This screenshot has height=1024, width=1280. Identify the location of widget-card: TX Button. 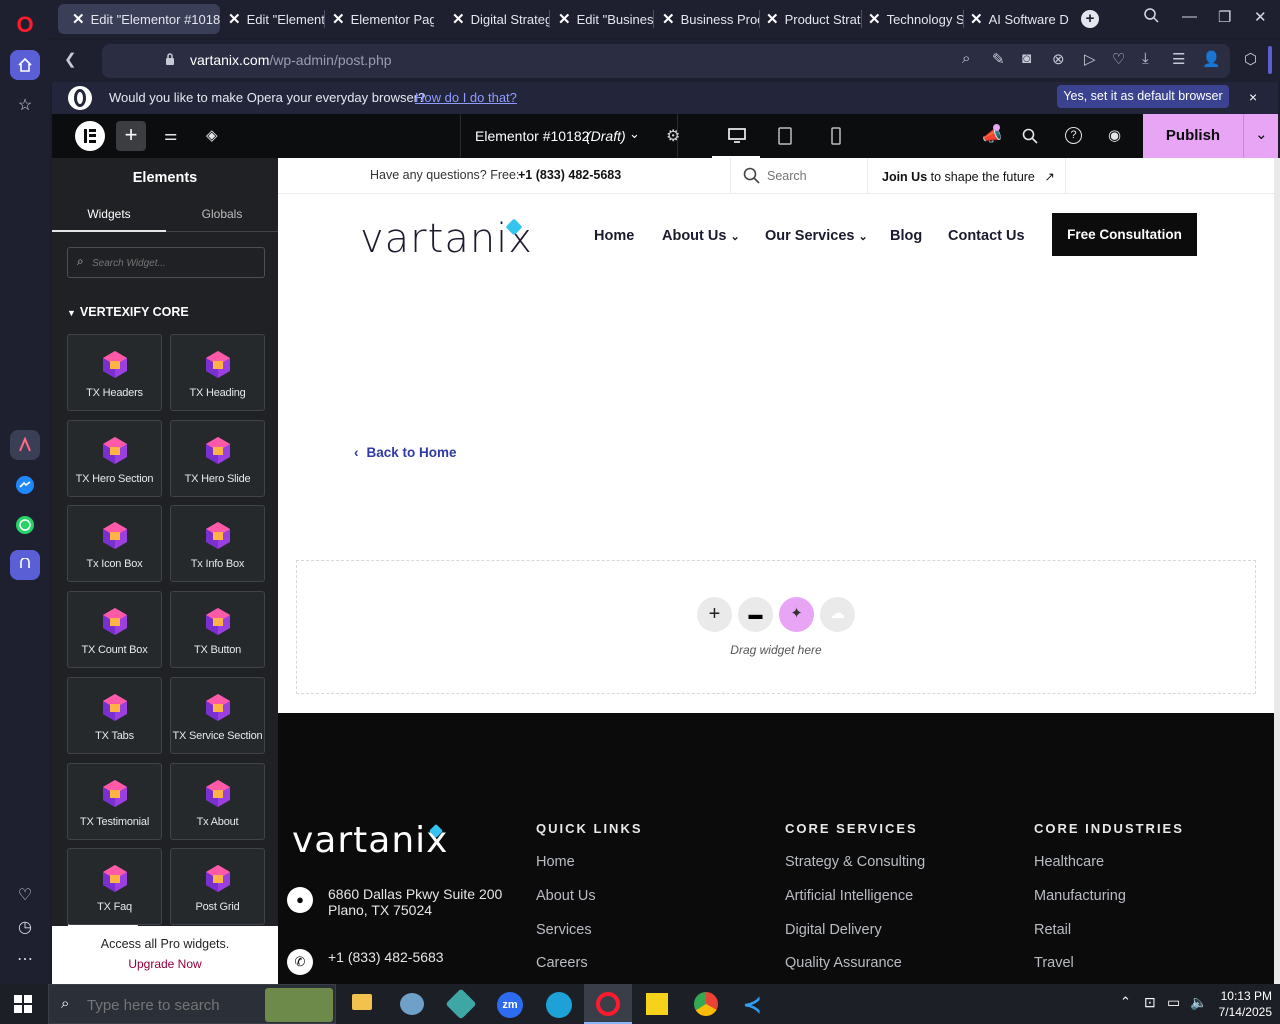
(217, 630).